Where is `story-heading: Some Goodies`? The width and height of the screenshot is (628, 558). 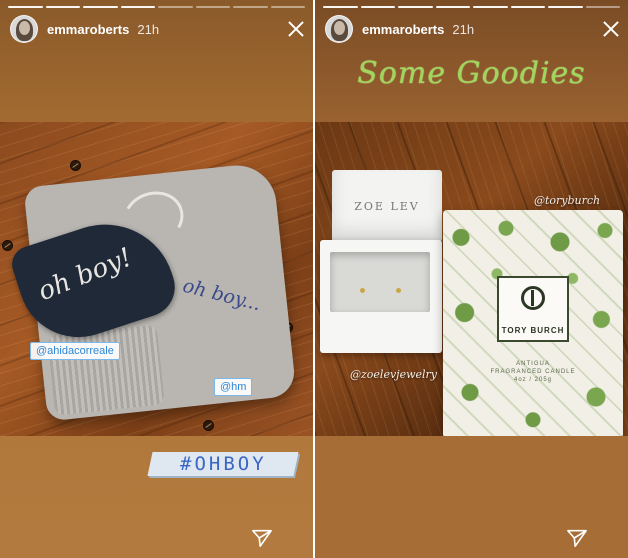 story-heading: Some Goodies is located at coordinates (471, 73).